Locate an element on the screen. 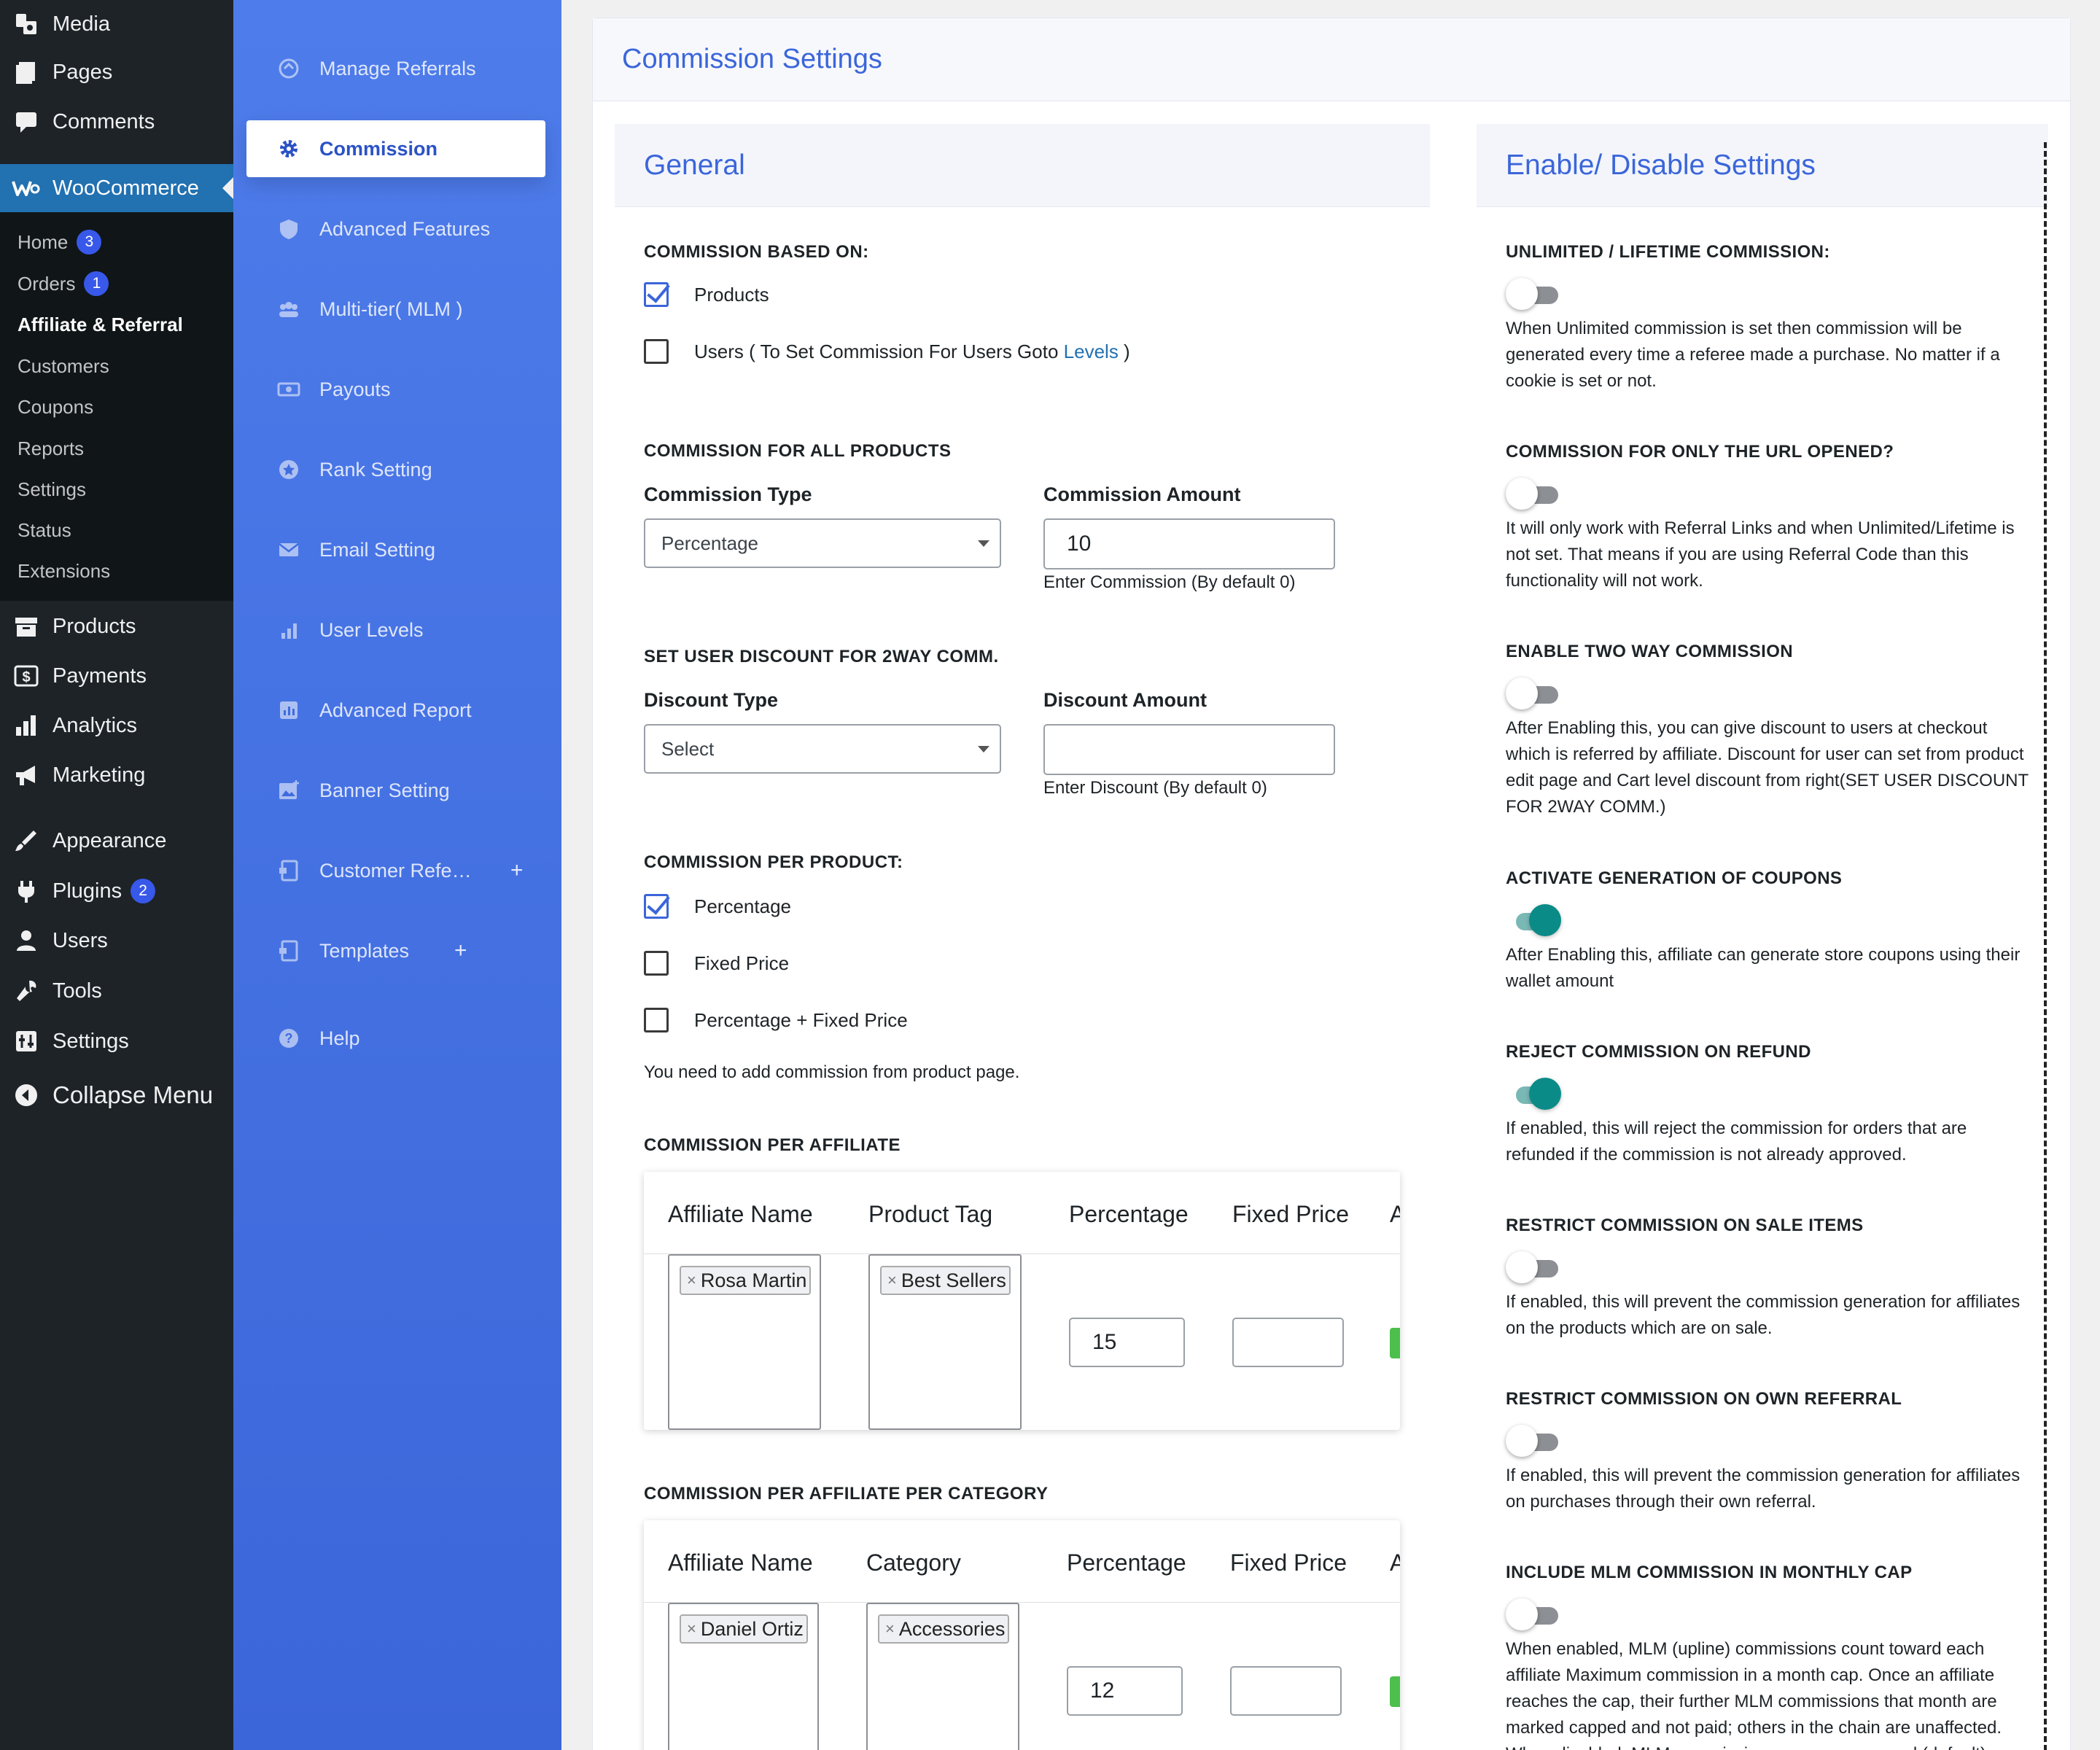 This screenshot has height=1750, width=2100. menu-users: Users is located at coordinates (116, 941).